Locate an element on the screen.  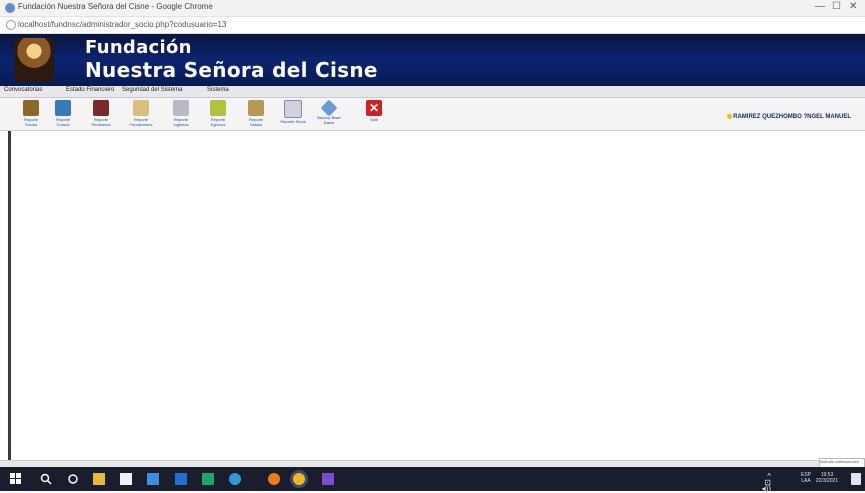
reporte-fundaciones-button: Reporte Fundaciones is located at coordinates (141, 113).